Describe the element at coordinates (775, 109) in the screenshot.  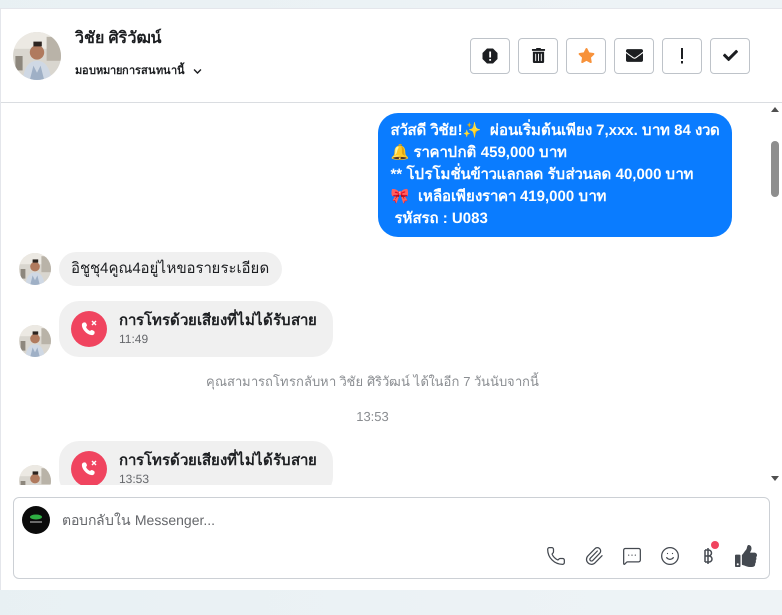
I see `scroll-up-icon` at that location.